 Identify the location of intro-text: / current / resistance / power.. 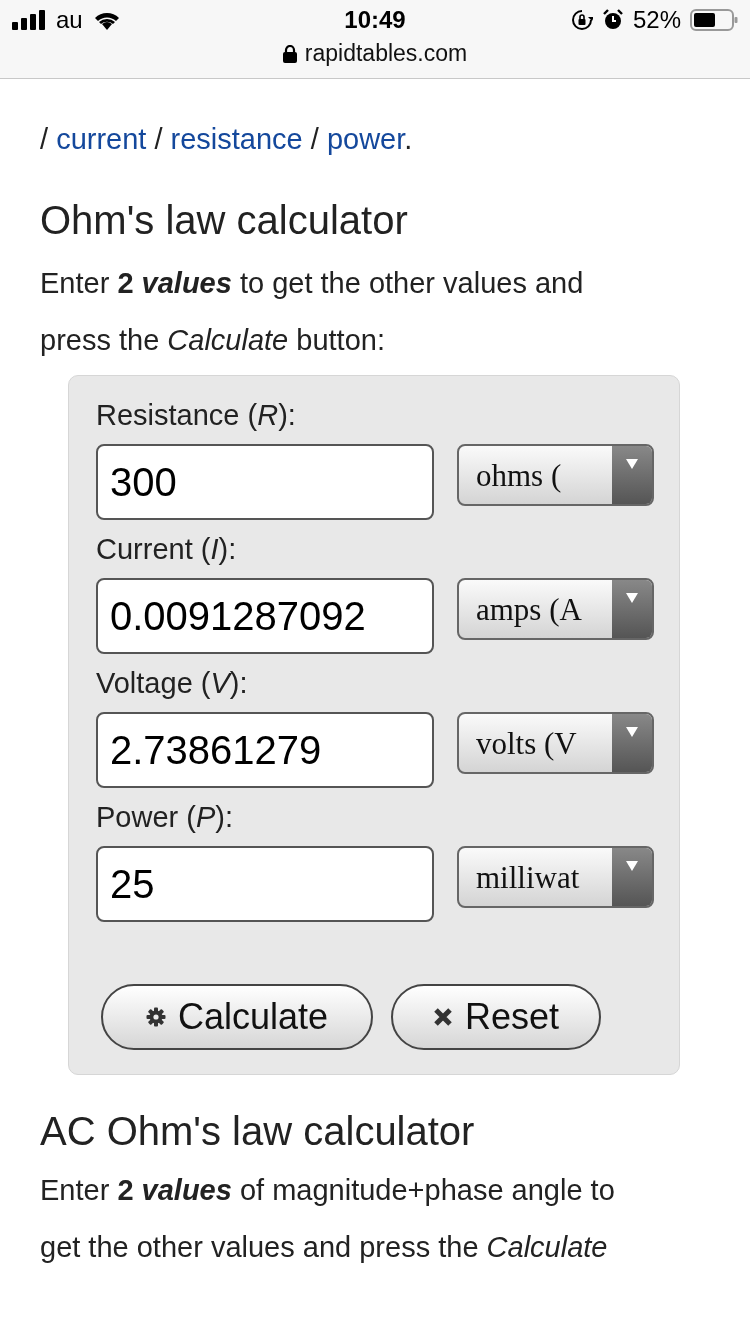
(227, 139).